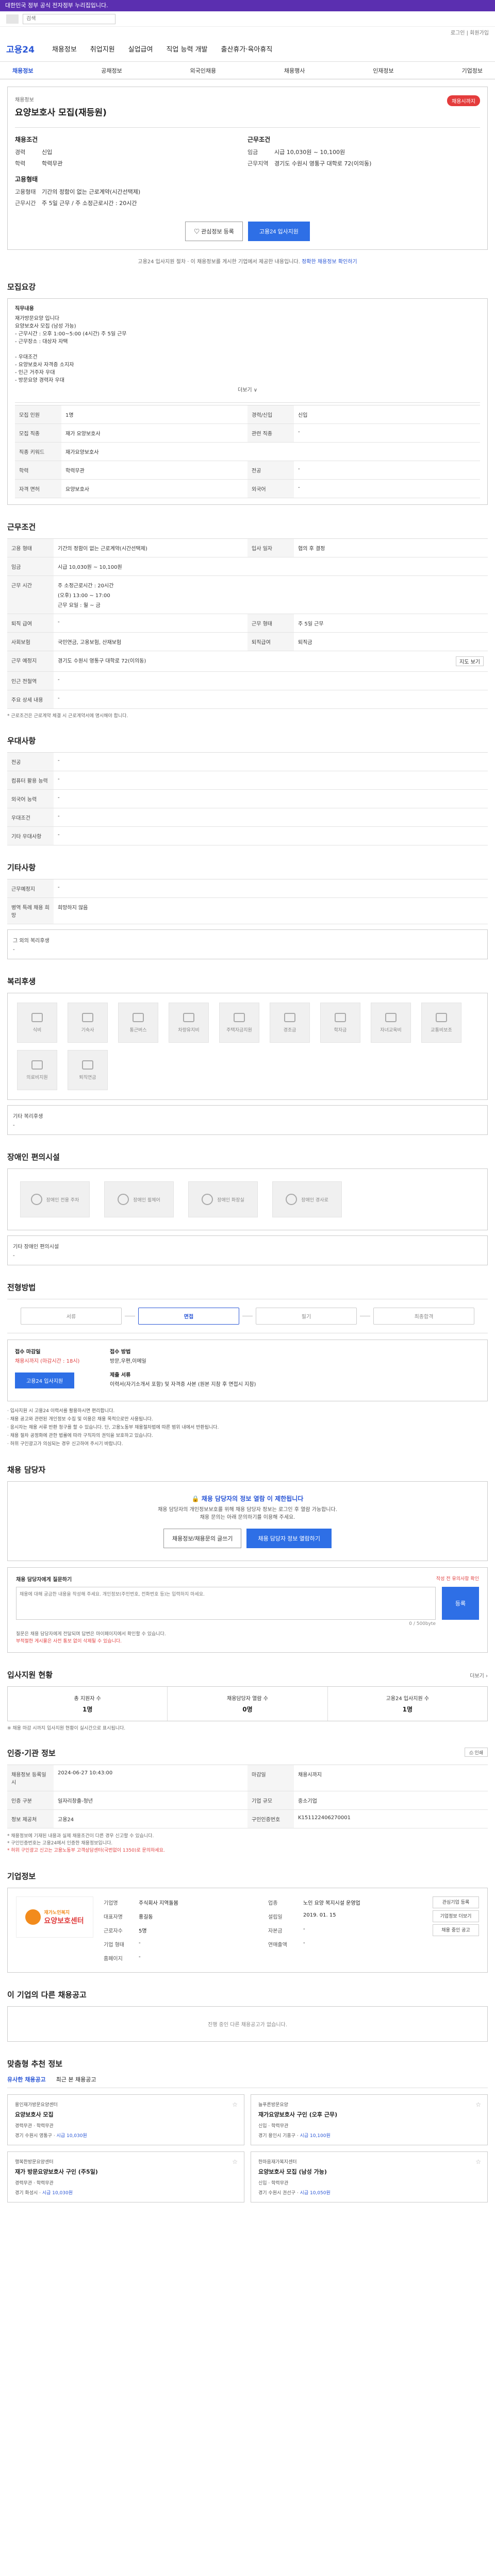 The image size is (495, 2576). Describe the element at coordinates (223, 1199) in the screenshot. I see `facility-tile: 장애인 화장실` at that location.